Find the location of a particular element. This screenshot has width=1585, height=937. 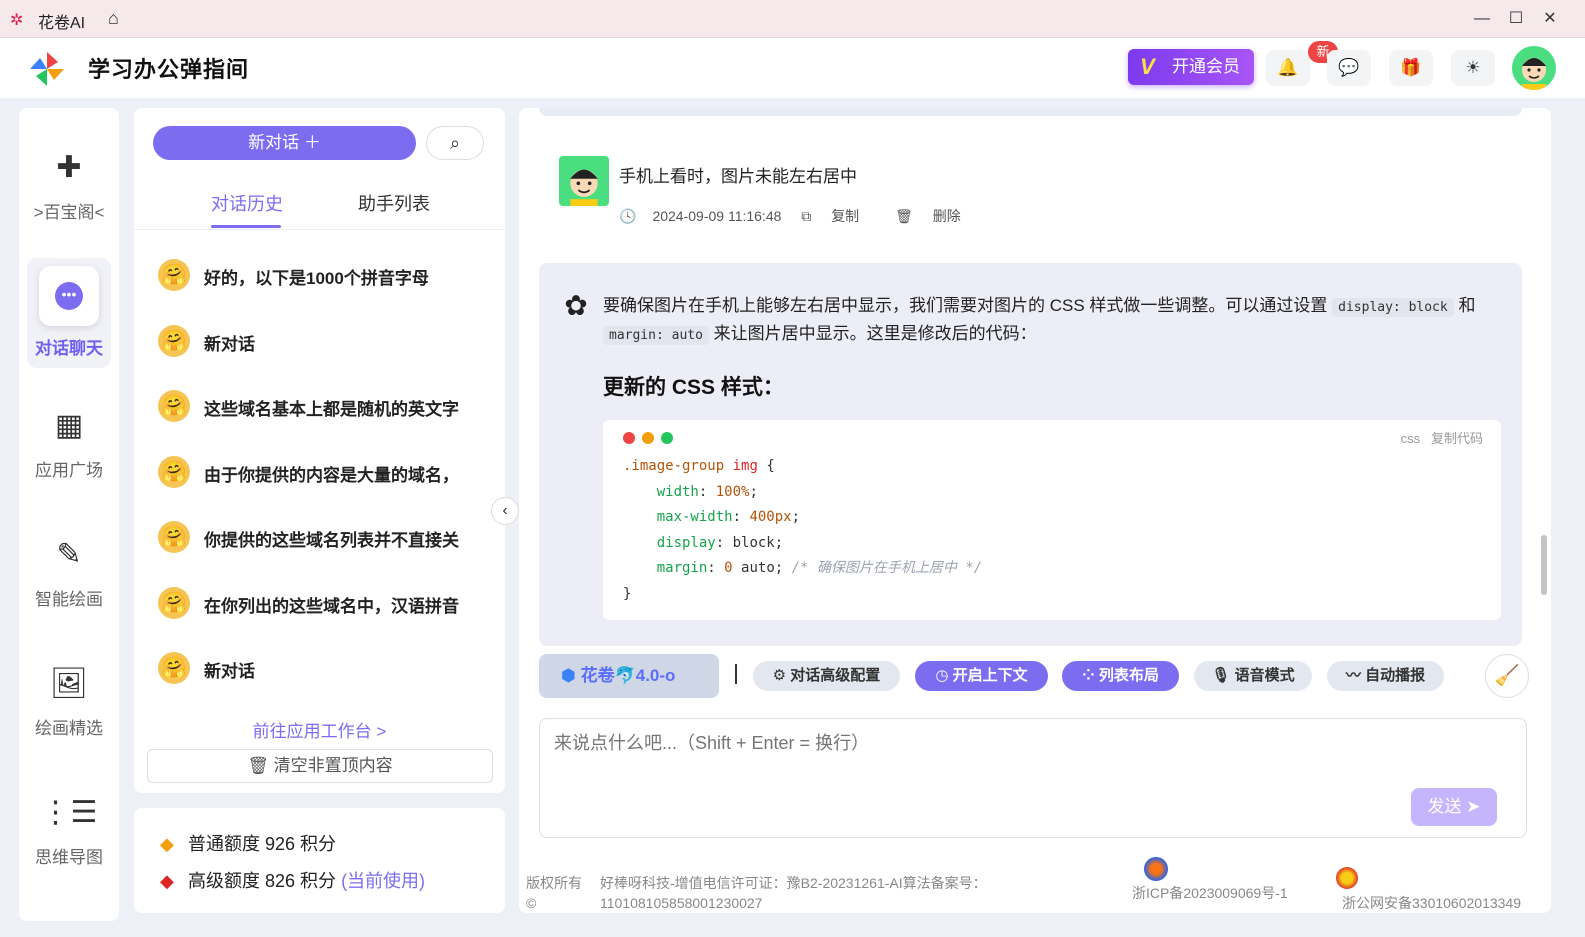

send-button: 发送 ➤ is located at coordinates (1454, 807).